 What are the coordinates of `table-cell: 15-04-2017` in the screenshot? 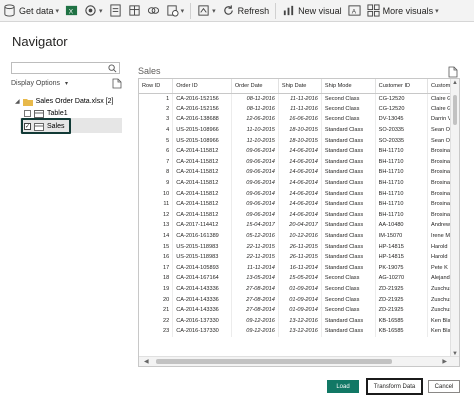 It's located at (255, 225).